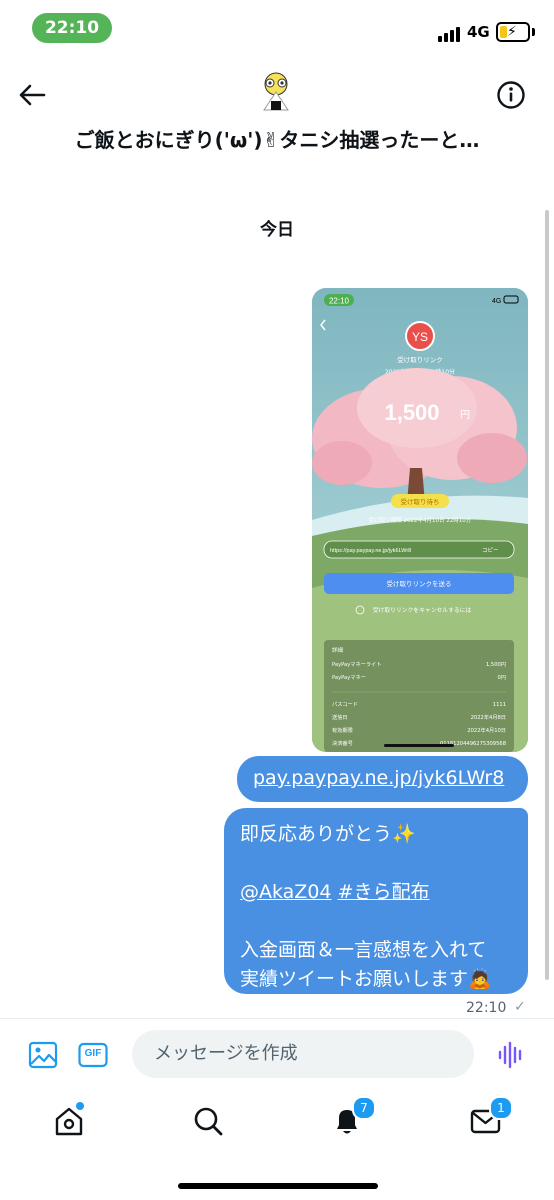 The image size is (554, 1200). Describe the element at coordinates (340, 717) in the screenshot. I see `screenshot-detail-label: 送信日` at that location.